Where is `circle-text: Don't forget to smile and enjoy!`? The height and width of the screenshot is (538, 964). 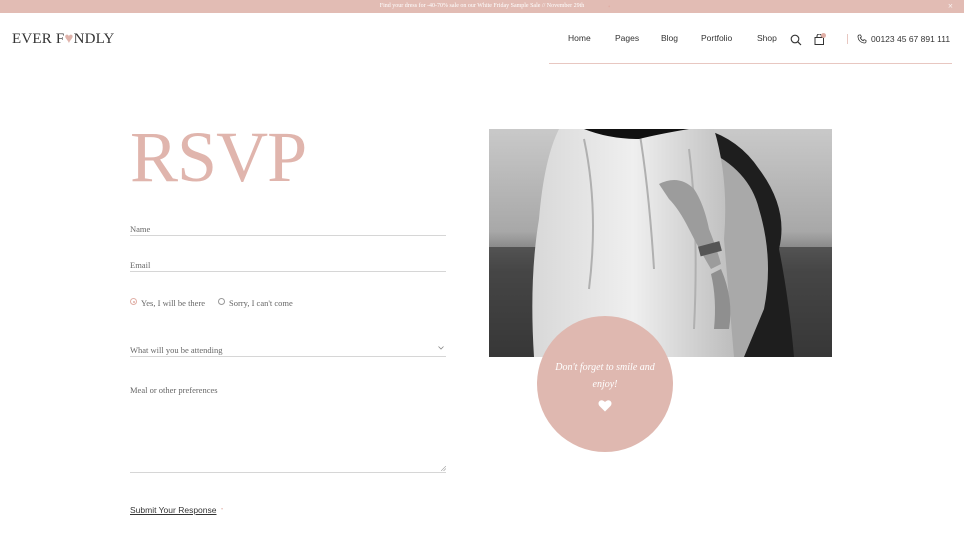
circle-text: Don't forget to smile and enjoy! is located at coordinates (605, 376).